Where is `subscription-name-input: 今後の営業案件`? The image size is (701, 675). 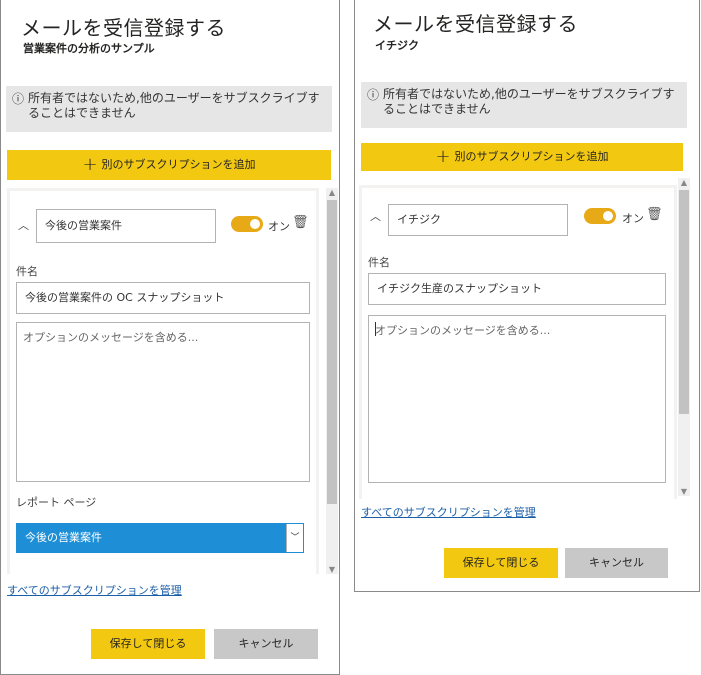
subscription-name-input: 今後の営業案件 is located at coordinates (126, 226).